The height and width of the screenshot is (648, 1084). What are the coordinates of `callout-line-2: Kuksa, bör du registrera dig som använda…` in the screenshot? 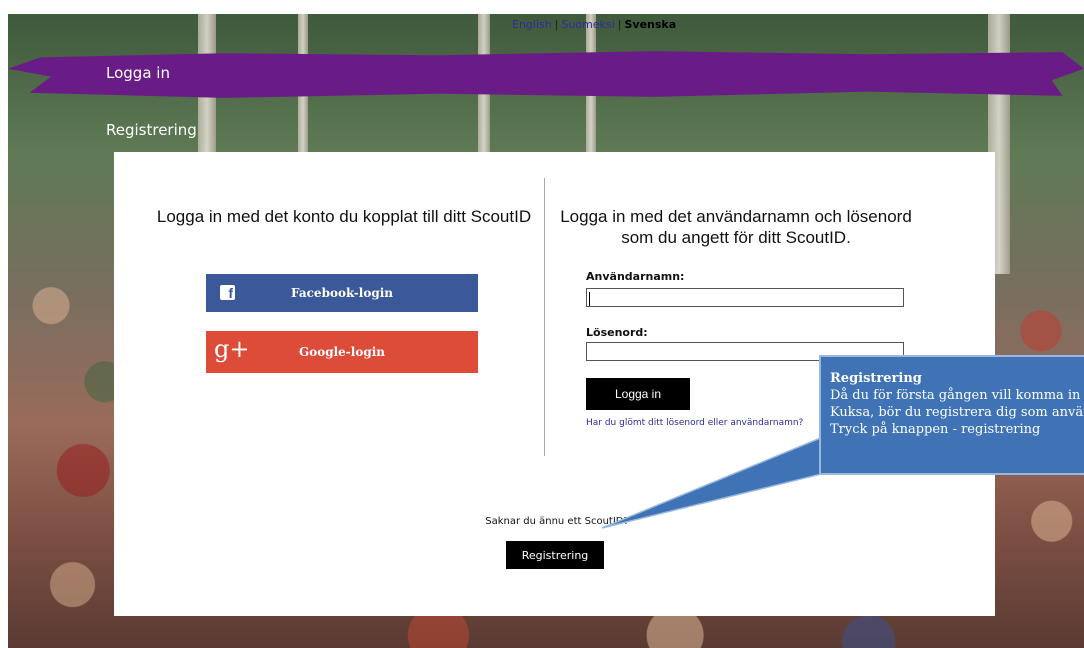 It's located at (957, 412).